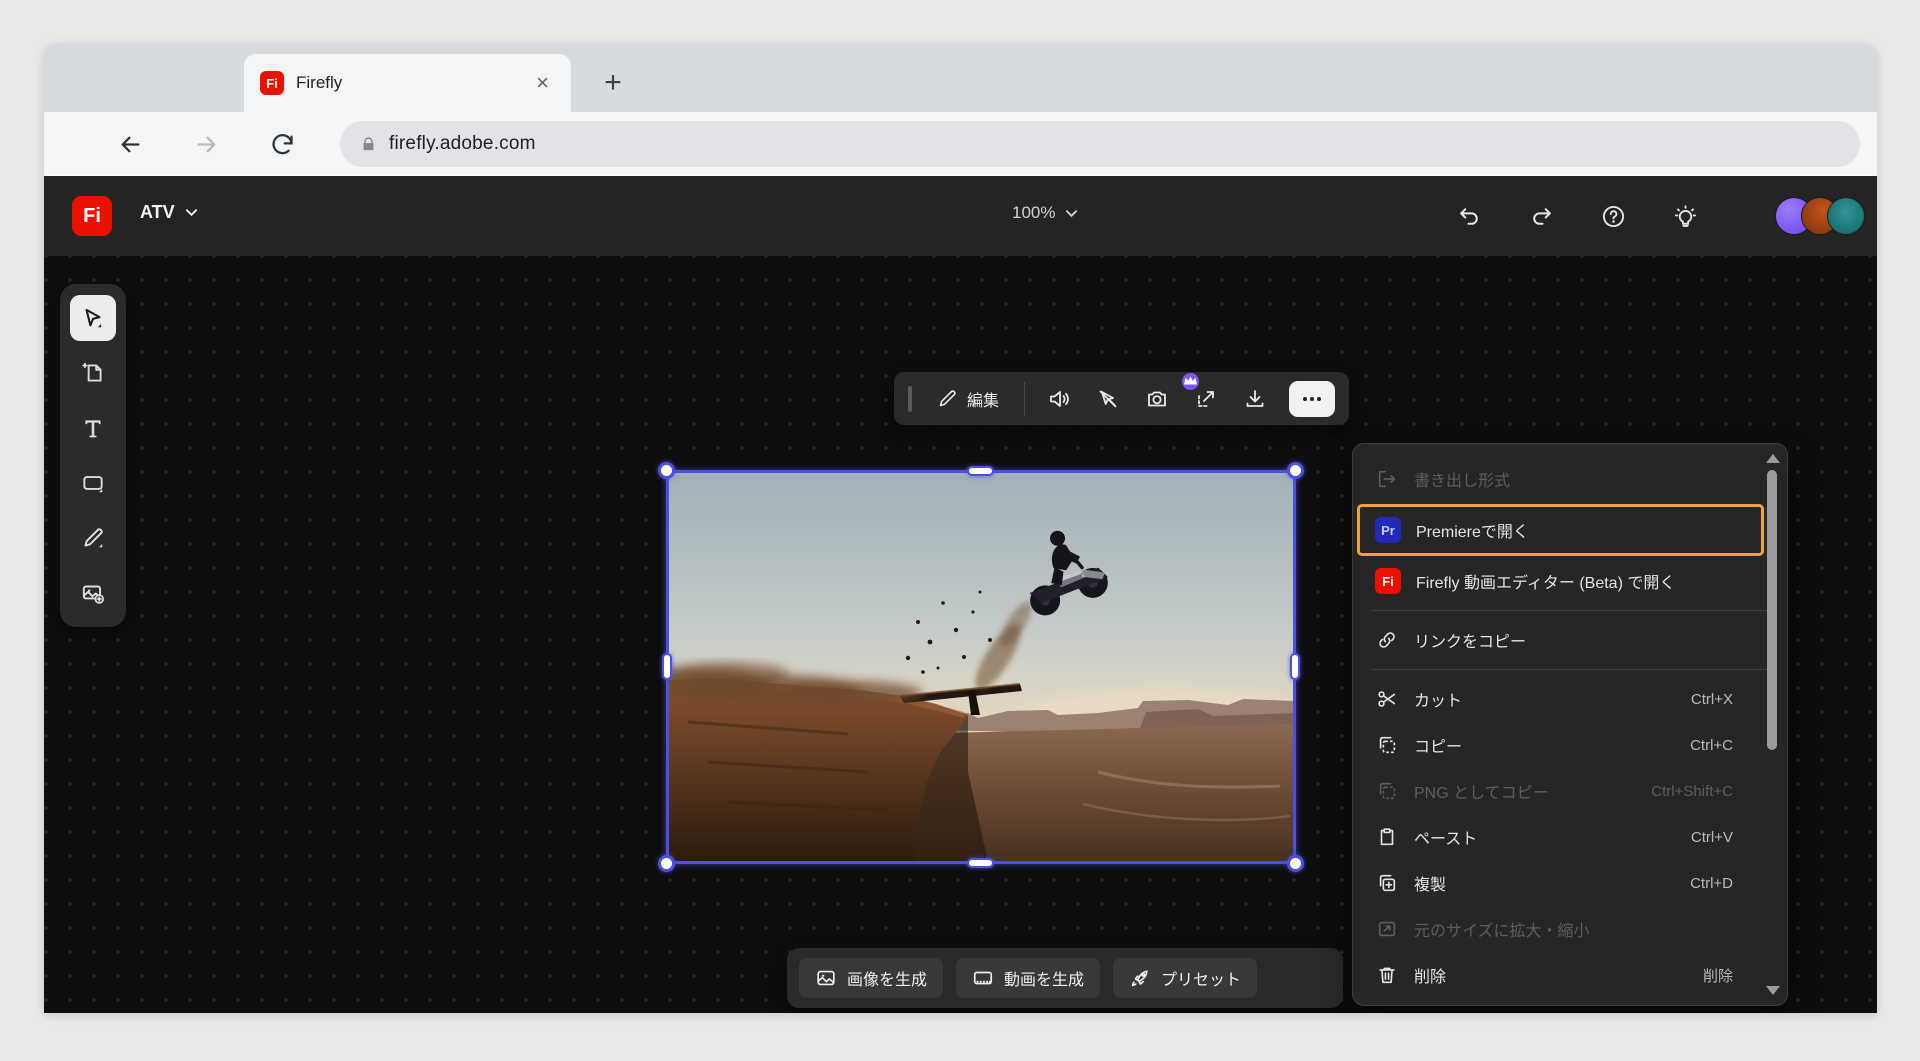 The width and height of the screenshot is (1920, 1061). What do you see at coordinates (1570, 837) in the screenshot?
I see `menu-item-paste: ペースト Ctrl+V` at bounding box center [1570, 837].